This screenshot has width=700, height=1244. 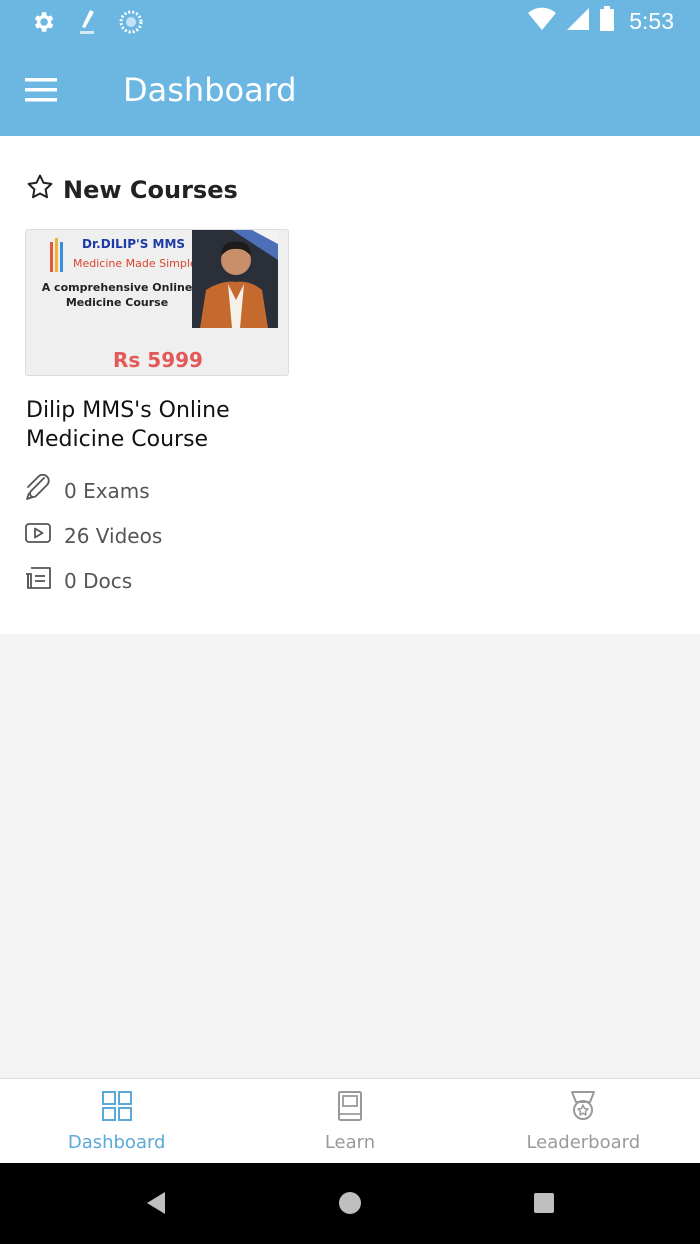 I want to click on settings-icon, so click(x=43, y=24).